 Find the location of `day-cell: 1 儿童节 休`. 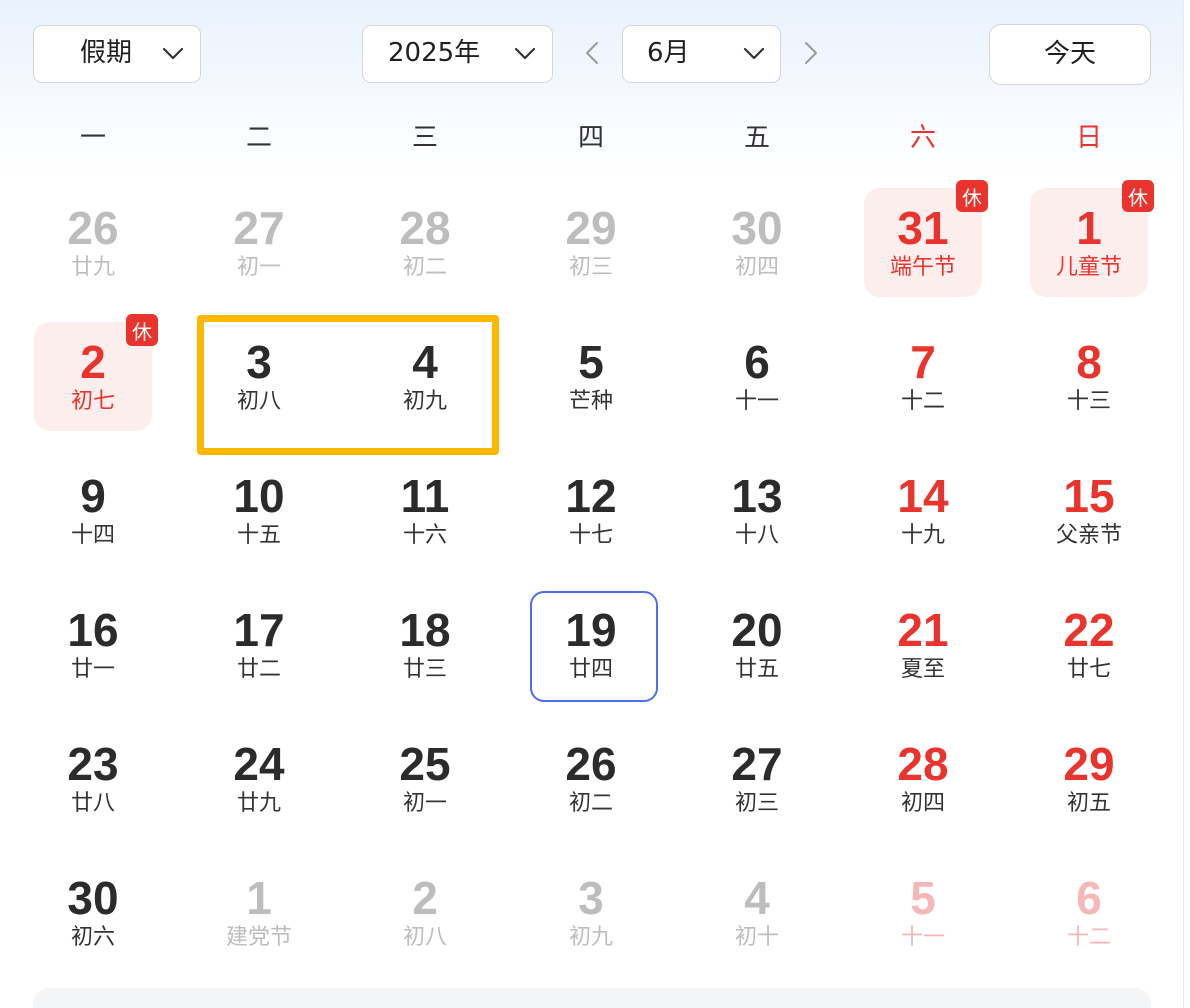

day-cell: 1 儿童节 休 is located at coordinates (1089, 242).